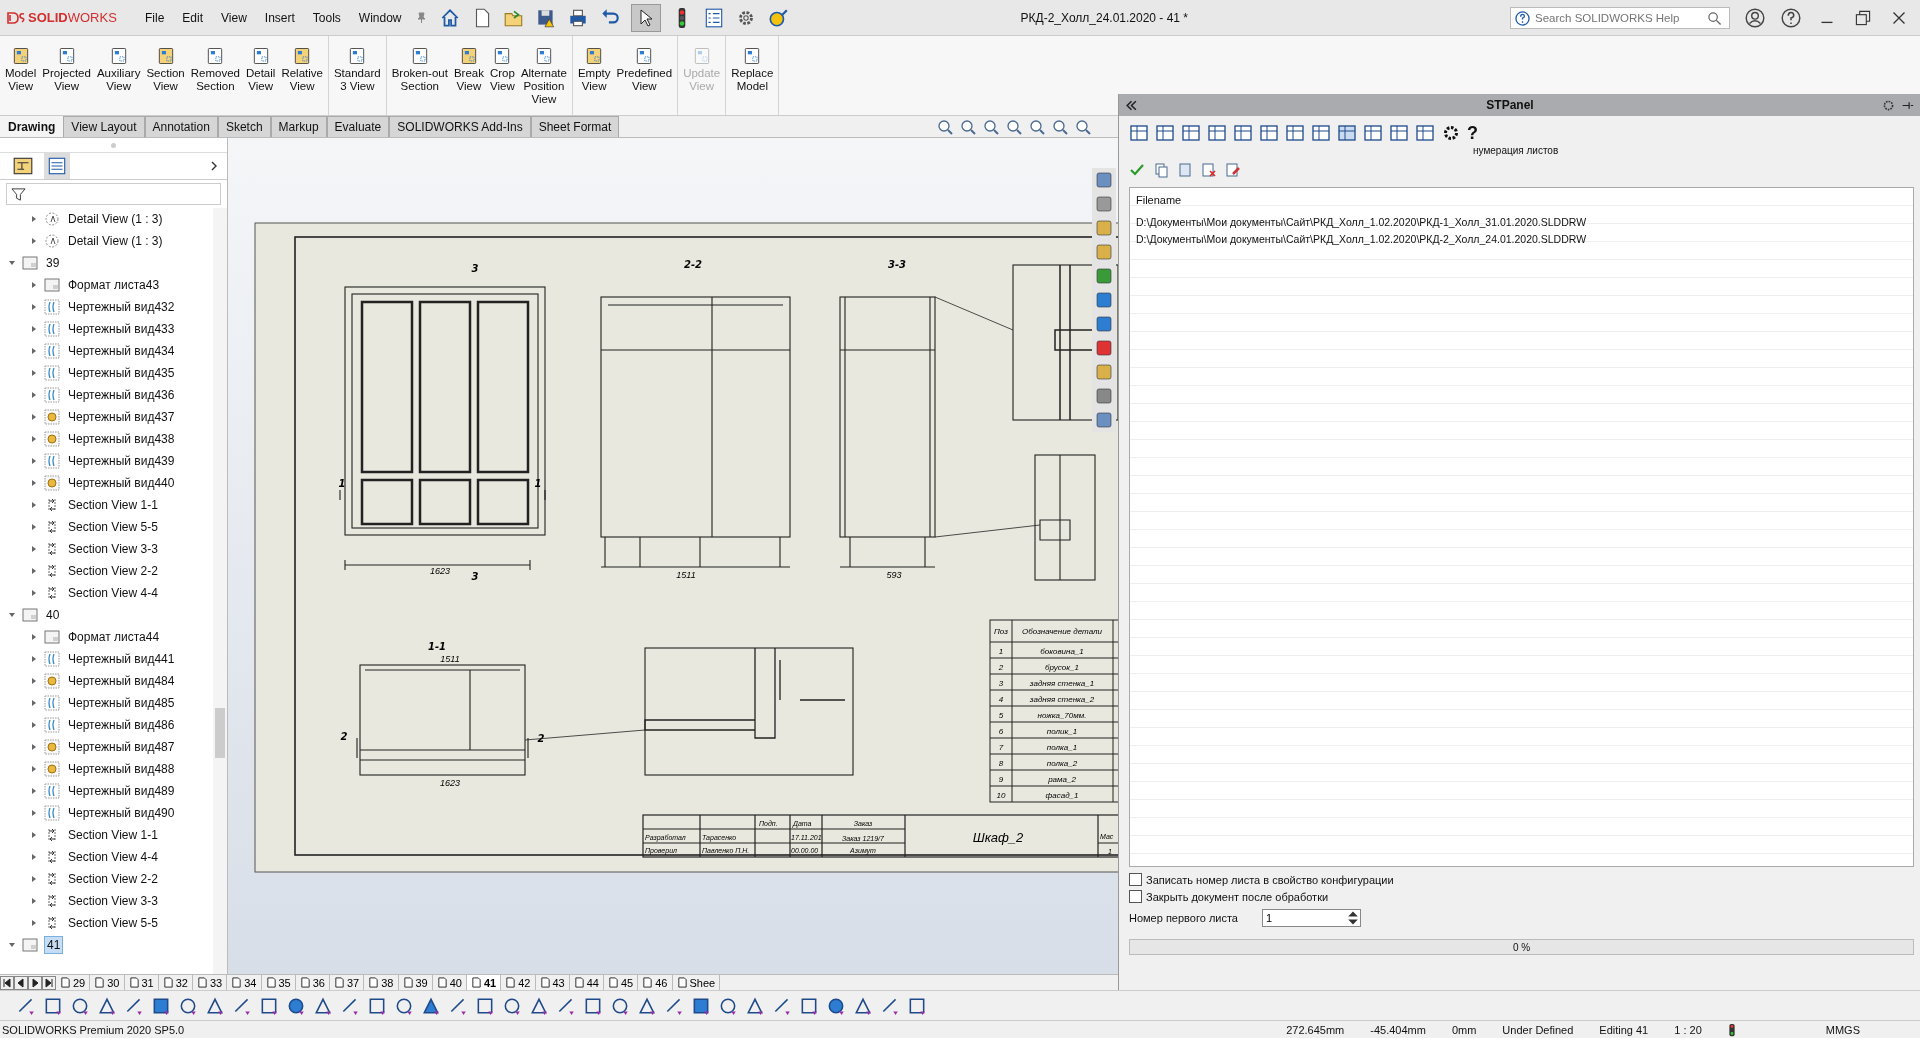  Describe the element at coordinates (121, 439) in the screenshot. I see `tree-item: Чертежный вид438` at that location.